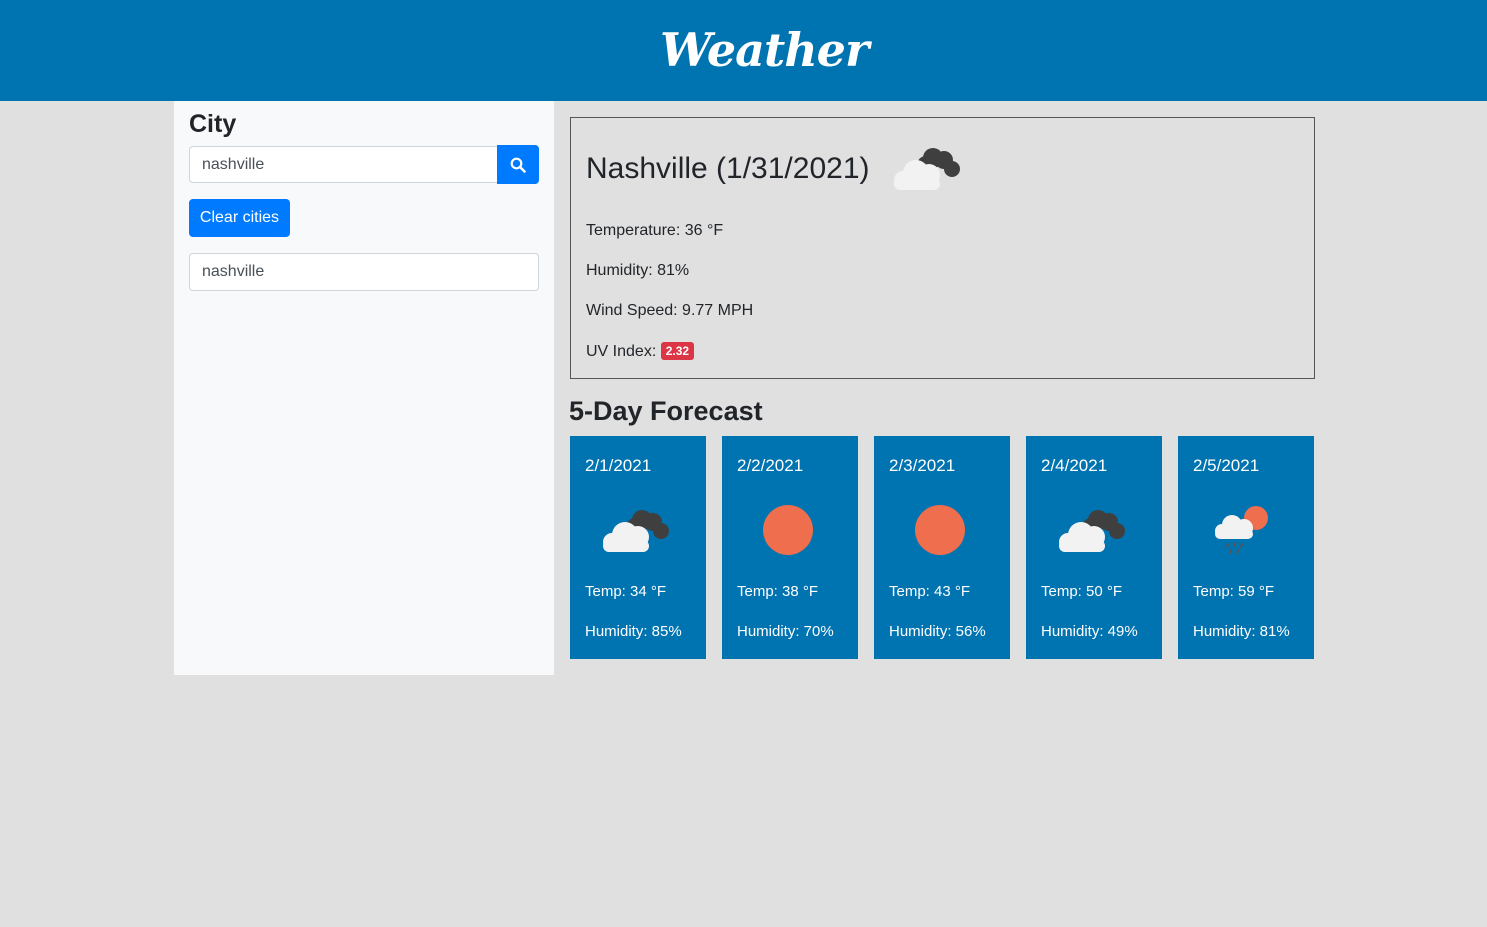 The height and width of the screenshot is (927, 1487). I want to click on forecast-humidity: Humidity: 56%, so click(937, 631).